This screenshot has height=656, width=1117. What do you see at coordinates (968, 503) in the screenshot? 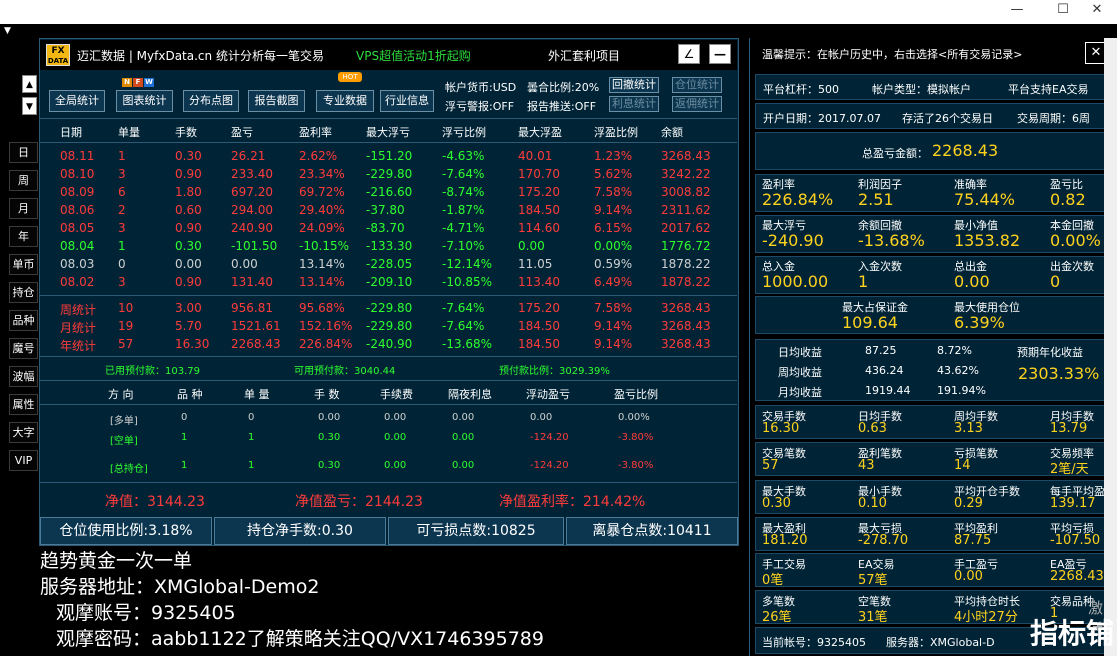
I see `grid-value-2-2: 0.29` at bounding box center [968, 503].